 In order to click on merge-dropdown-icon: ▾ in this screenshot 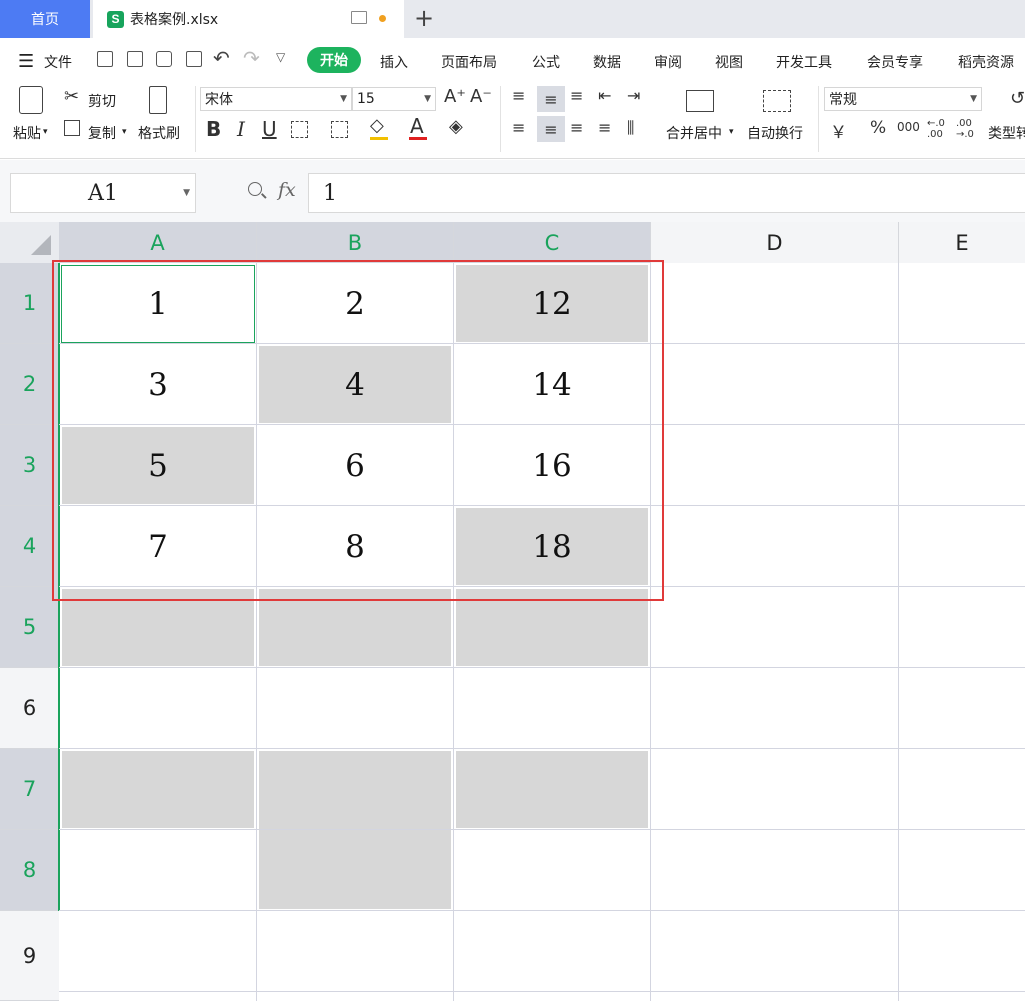, I will do `click(731, 132)`.